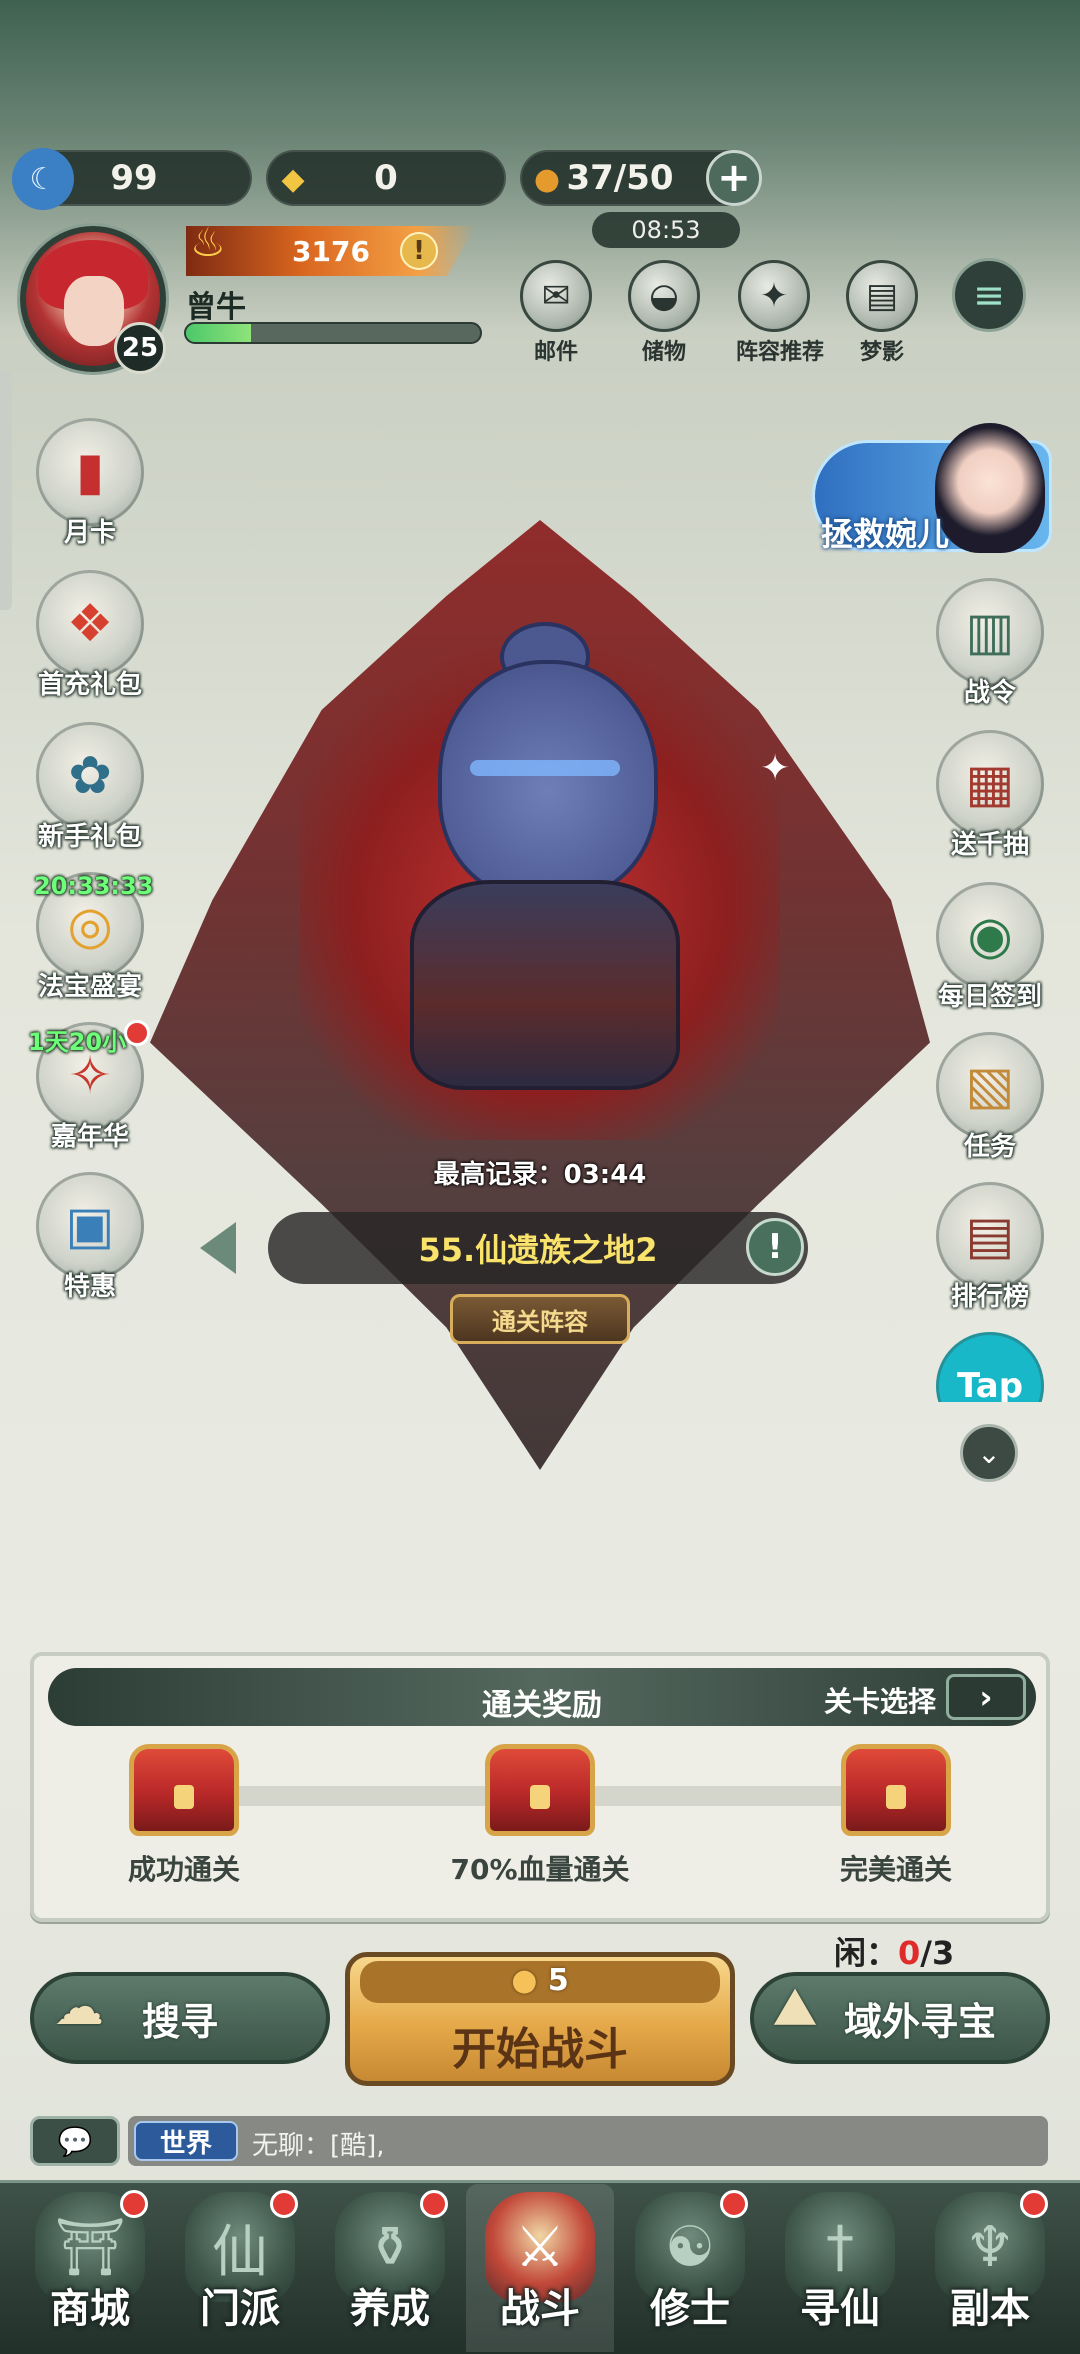 This screenshot has height=2354, width=1080. What do you see at coordinates (293, 179) in the screenshot?
I see `ticket-icon: ◆` at bounding box center [293, 179].